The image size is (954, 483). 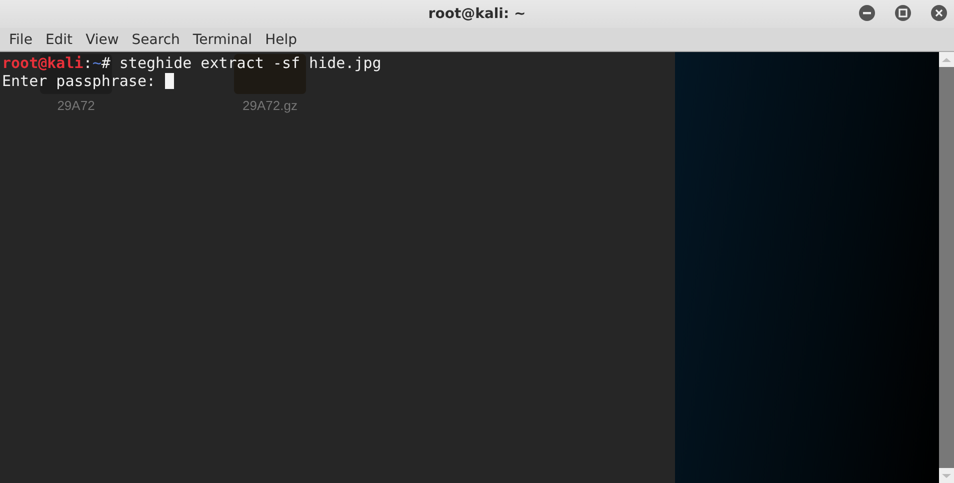 What do you see at coordinates (281, 40) in the screenshot?
I see `menu-item: Help` at bounding box center [281, 40].